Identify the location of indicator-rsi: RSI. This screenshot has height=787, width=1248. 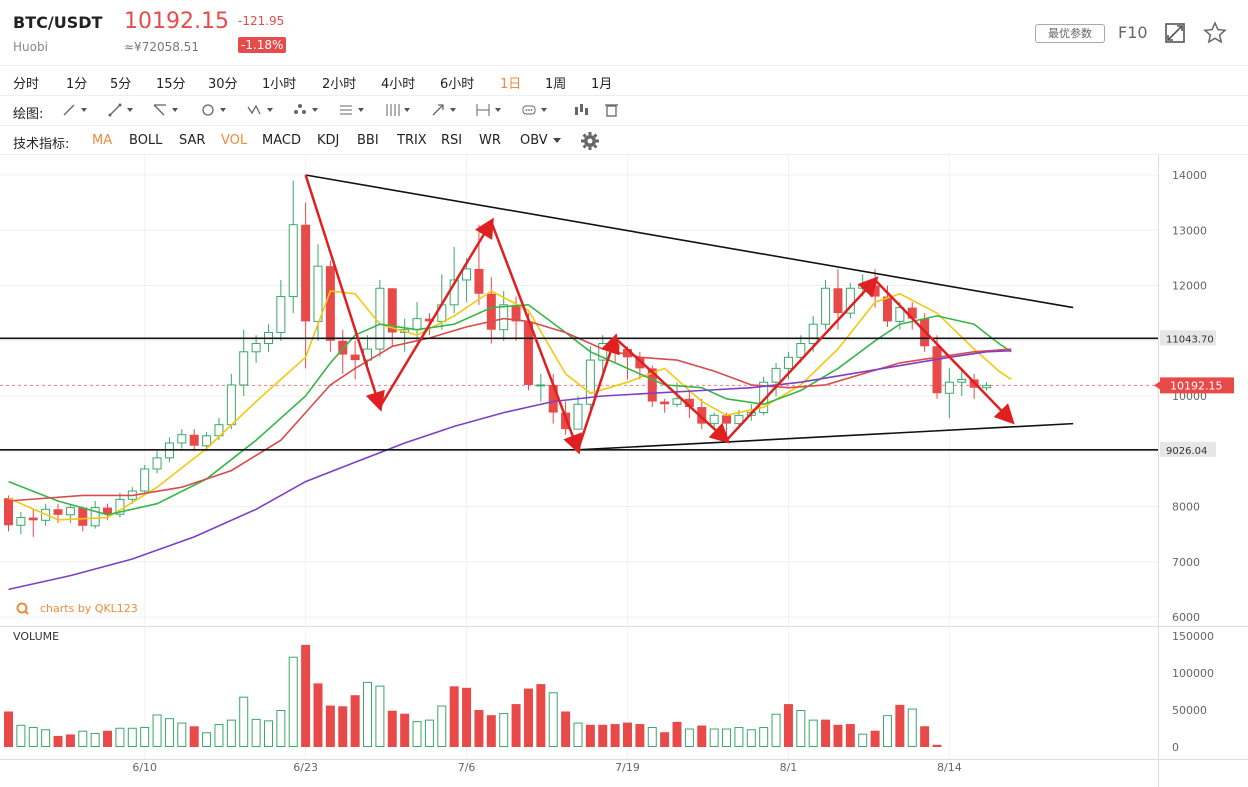
(451, 140).